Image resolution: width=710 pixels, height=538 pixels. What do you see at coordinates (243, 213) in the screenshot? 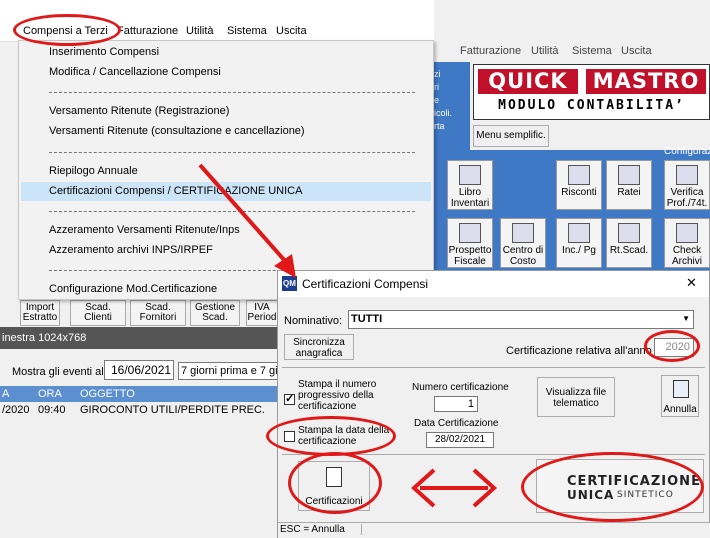
I see `arrow-line` at bounding box center [243, 213].